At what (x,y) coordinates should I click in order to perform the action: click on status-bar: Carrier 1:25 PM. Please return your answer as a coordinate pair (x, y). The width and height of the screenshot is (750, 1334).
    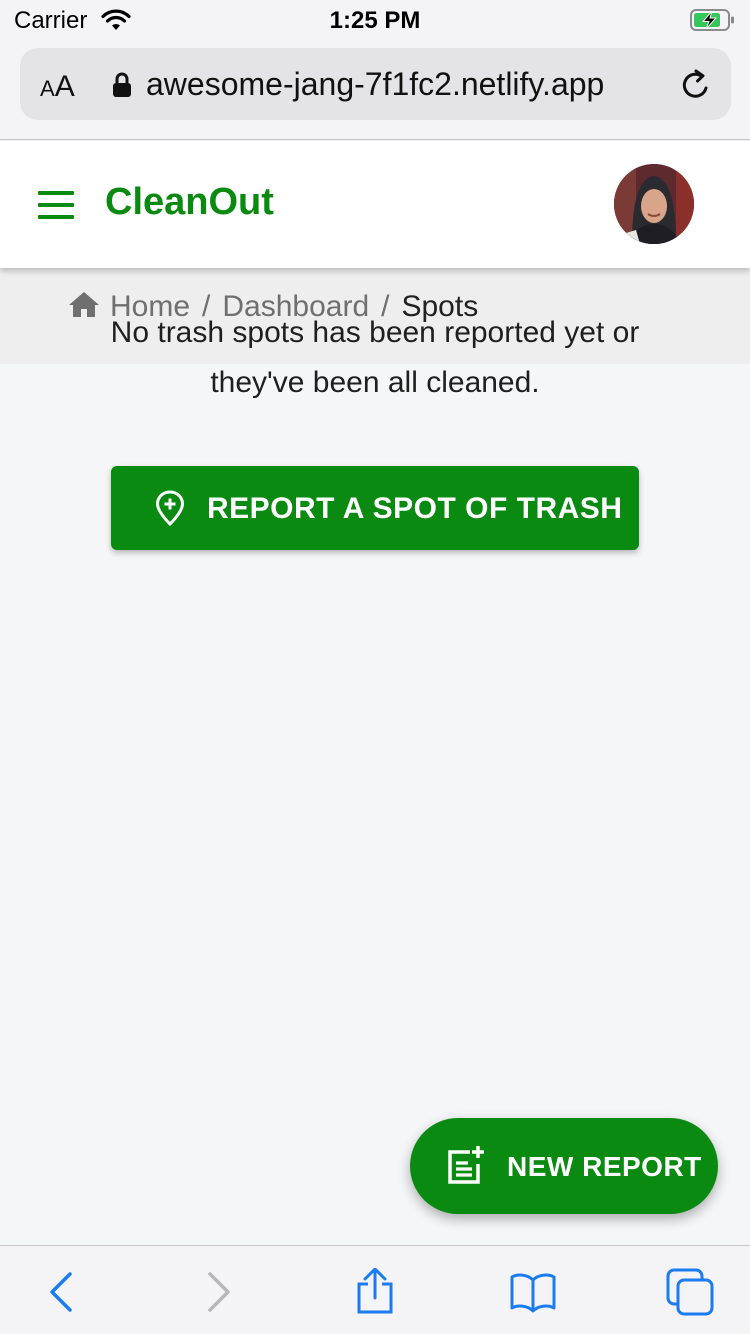
    Looking at the image, I should click on (375, 20).